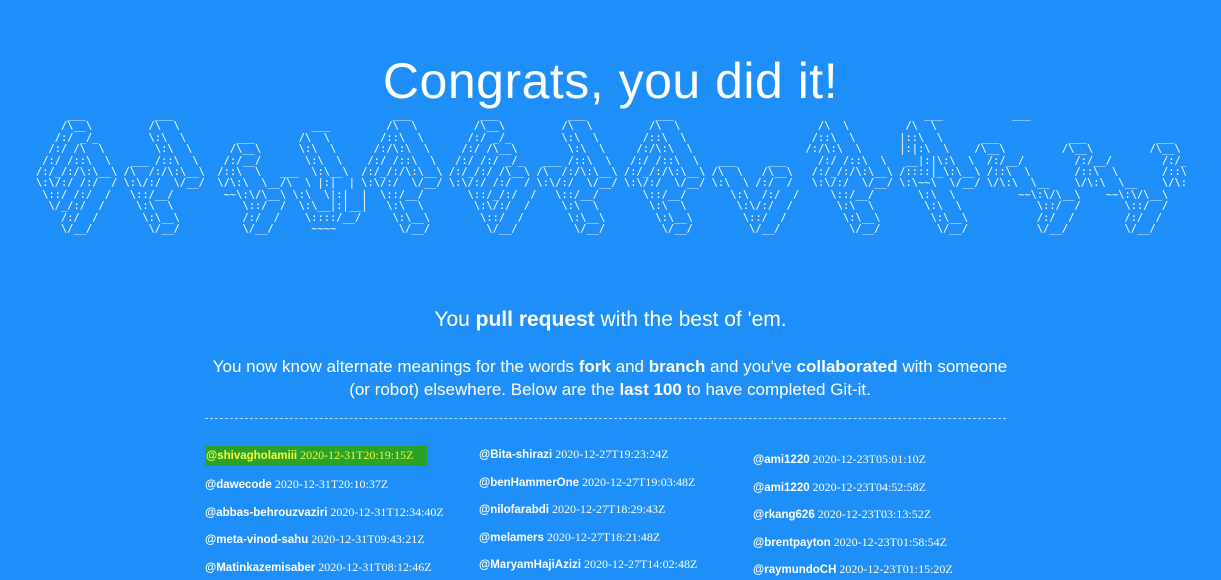 The image size is (1221, 580). What do you see at coordinates (605, 418) in the screenshot?
I see `dashed-divider` at bounding box center [605, 418].